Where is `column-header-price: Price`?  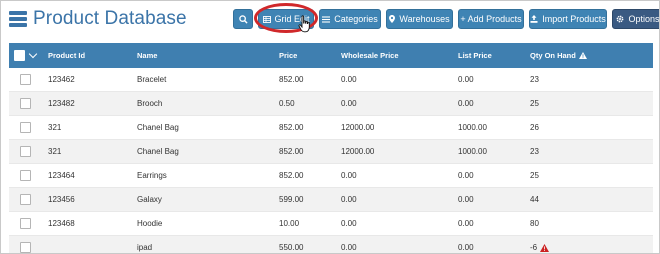
column-header-price: Price is located at coordinates (303, 55).